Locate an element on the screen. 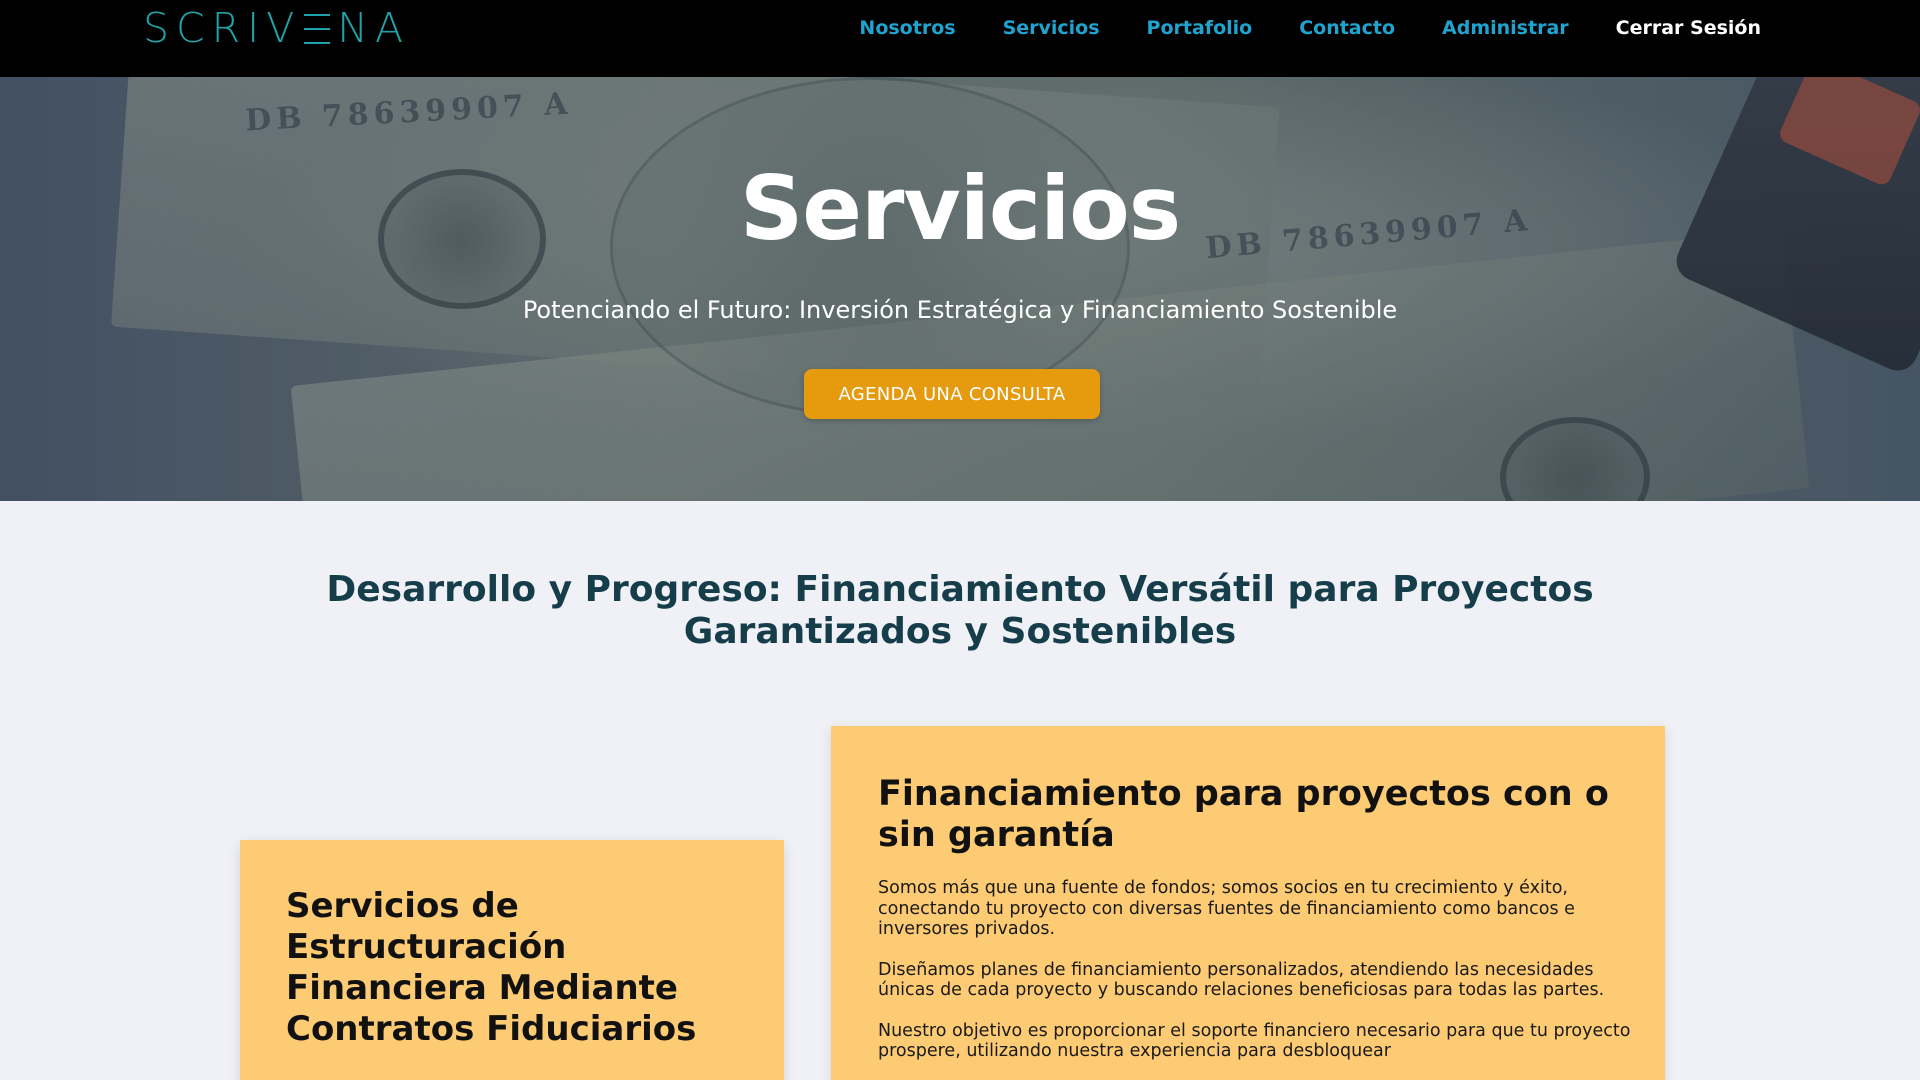 The image size is (1920, 1080). section-heading-line2: Garantizados y Sostenibles is located at coordinates (960, 631).